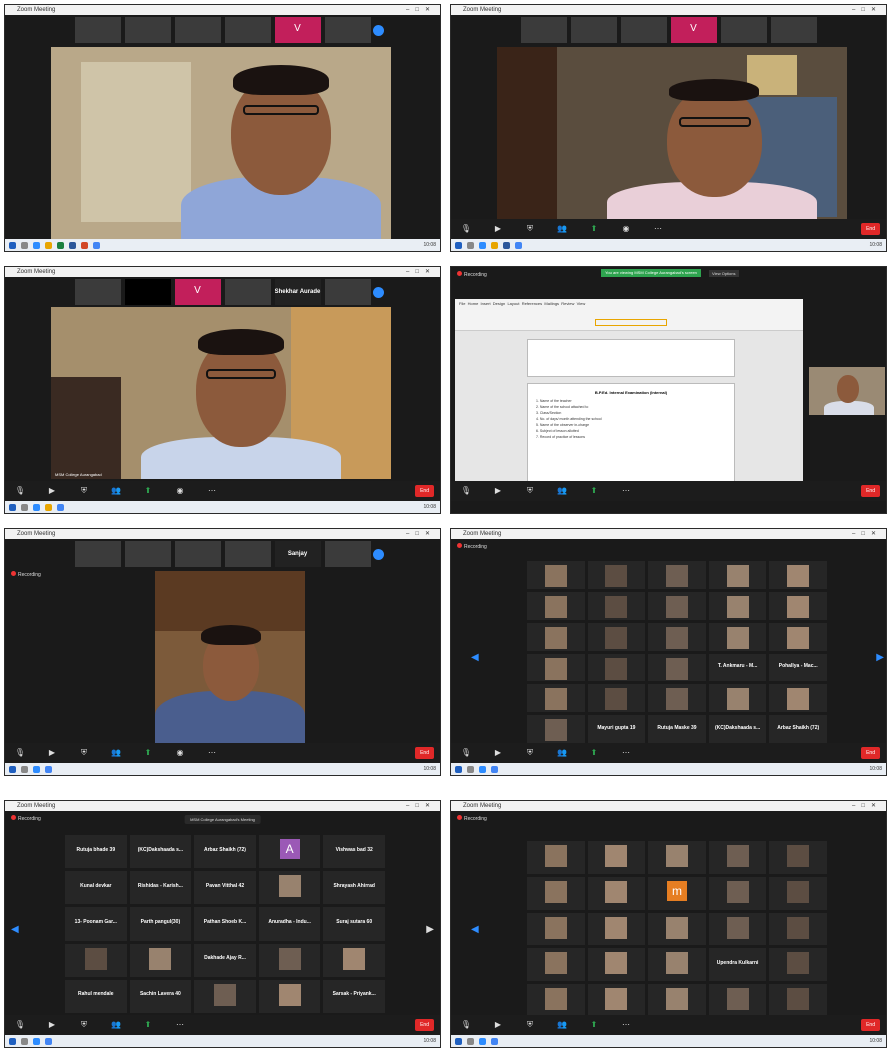 The width and height of the screenshot is (891, 1057). I want to click on participant-tile: Arbaz Shaikh (72), so click(225, 852).